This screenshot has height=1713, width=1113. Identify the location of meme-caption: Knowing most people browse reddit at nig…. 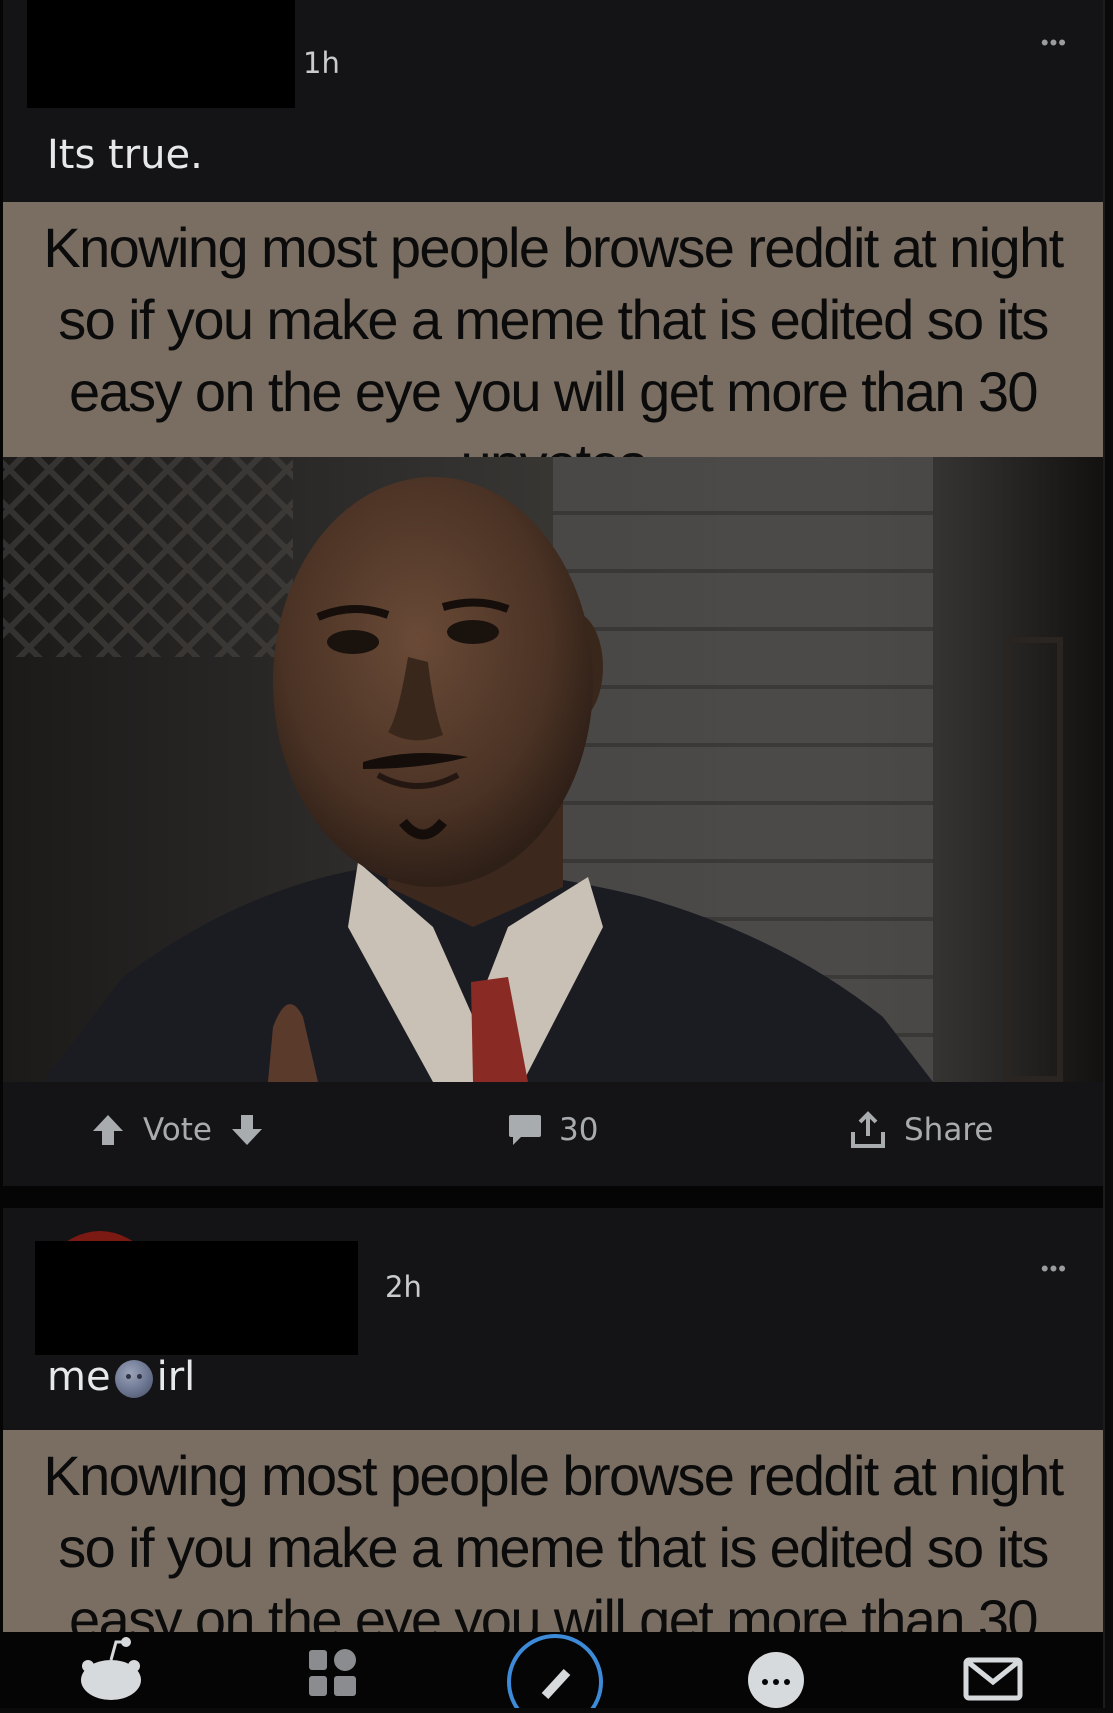
(553, 329).